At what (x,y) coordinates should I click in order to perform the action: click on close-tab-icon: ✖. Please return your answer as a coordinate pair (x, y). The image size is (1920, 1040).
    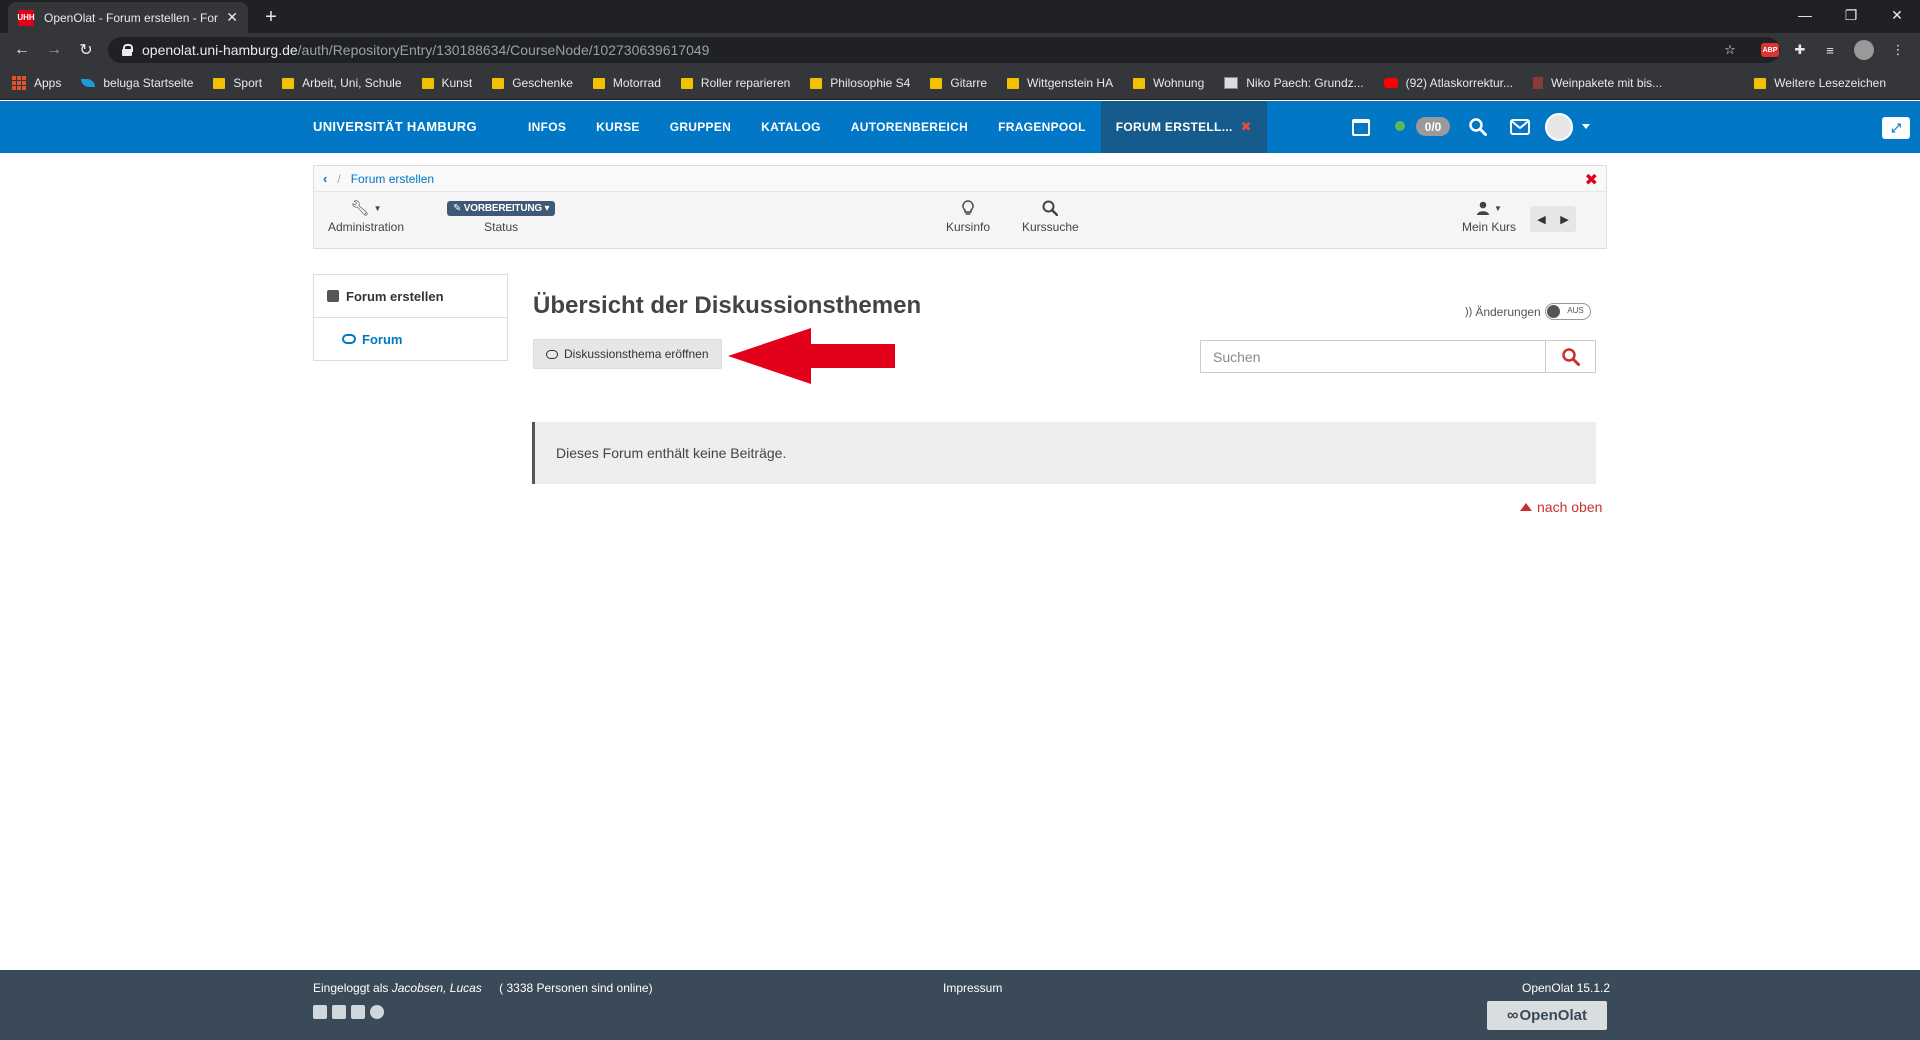
    Looking at the image, I should click on (1246, 127).